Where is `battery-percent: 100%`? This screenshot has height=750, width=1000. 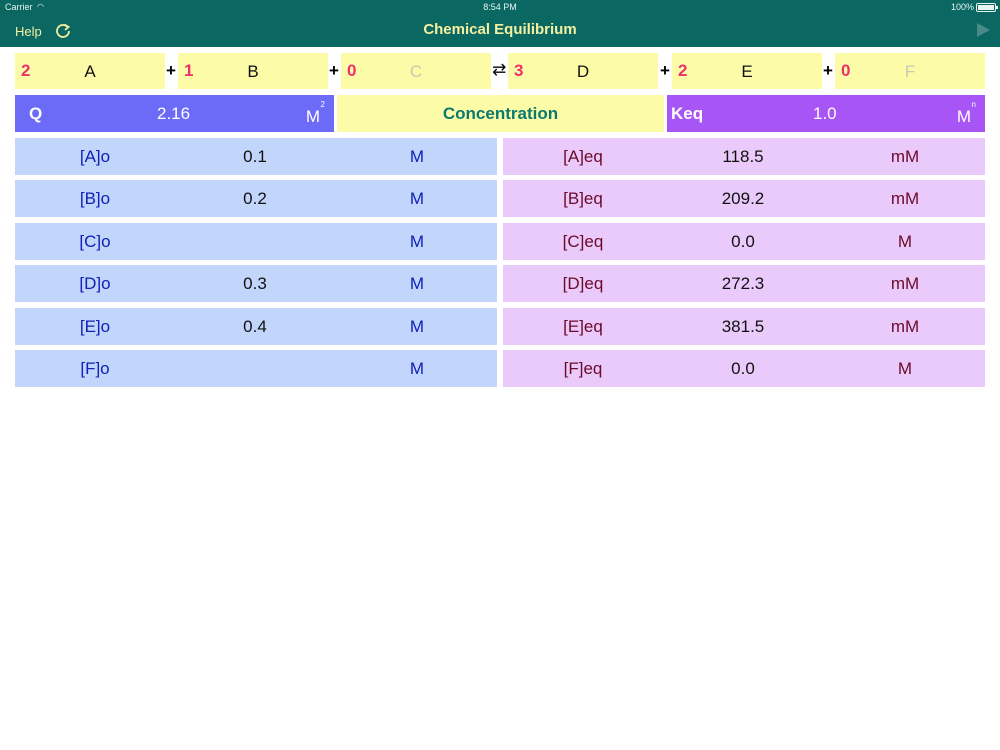 battery-percent: 100% is located at coordinates (962, 7).